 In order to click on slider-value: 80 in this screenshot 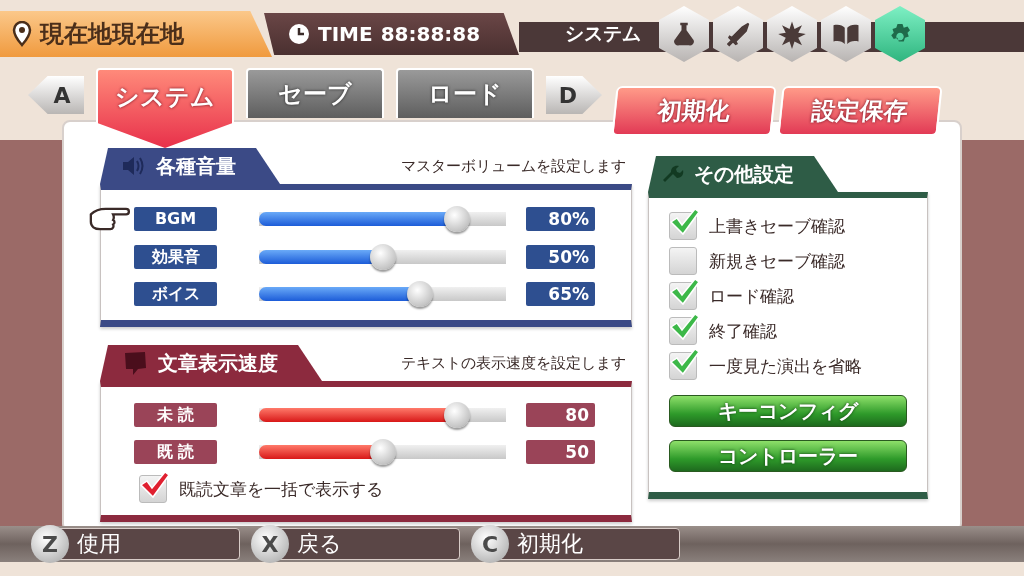, I will do `click(560, 415)`.